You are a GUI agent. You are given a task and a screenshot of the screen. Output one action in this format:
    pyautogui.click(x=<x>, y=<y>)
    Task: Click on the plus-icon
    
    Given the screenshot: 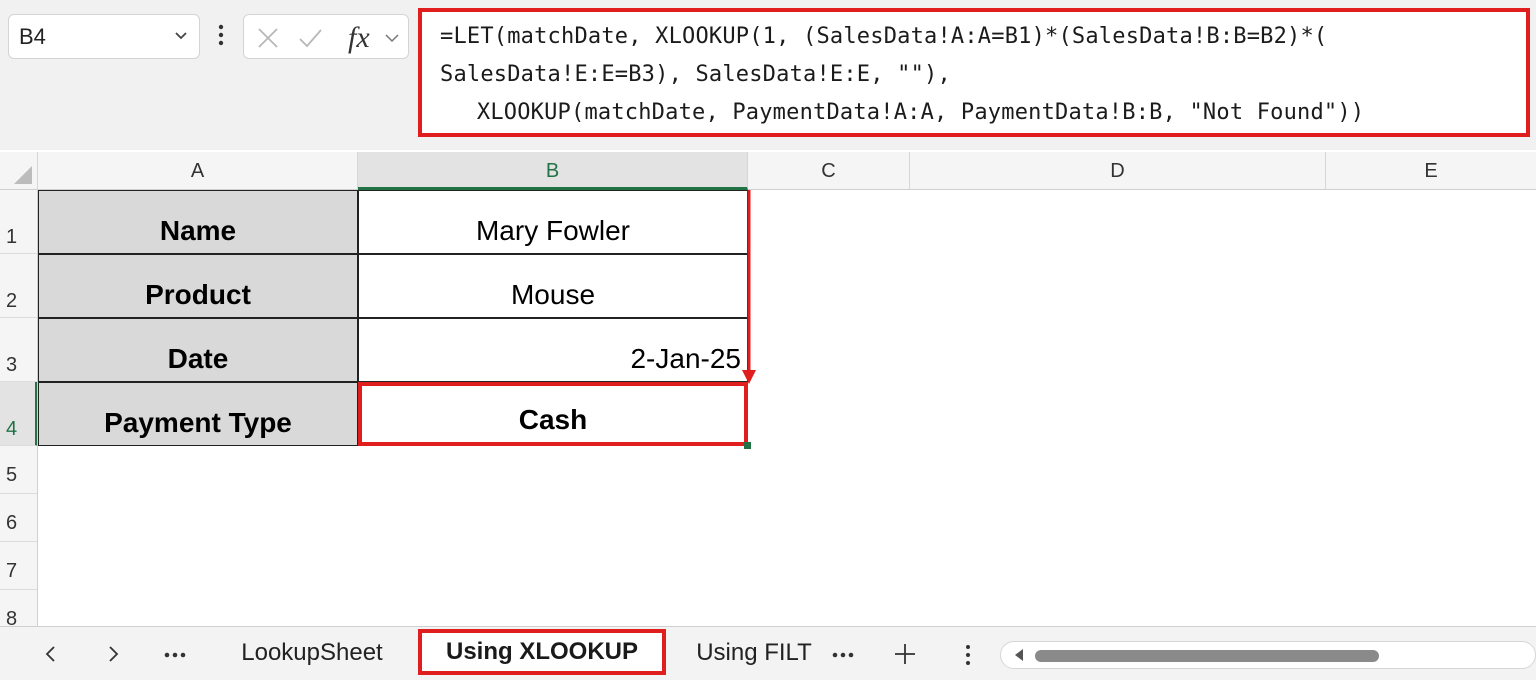 What is the action you would take?
    pyautogui.click(x=905, y=654)
    